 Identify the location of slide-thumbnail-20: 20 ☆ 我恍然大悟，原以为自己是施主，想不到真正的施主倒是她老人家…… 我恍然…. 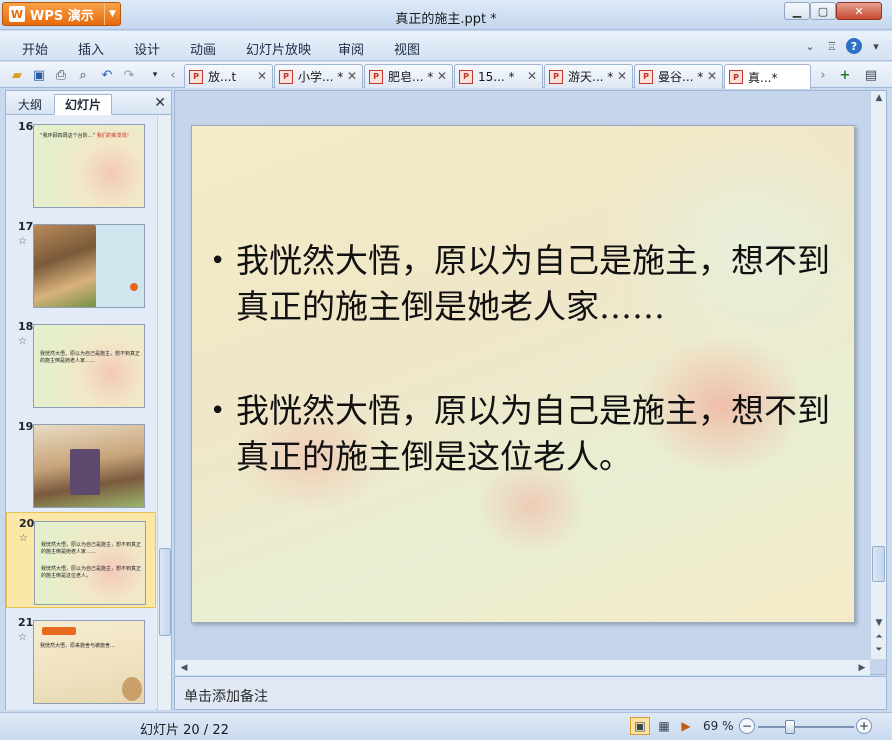
(81, 560).